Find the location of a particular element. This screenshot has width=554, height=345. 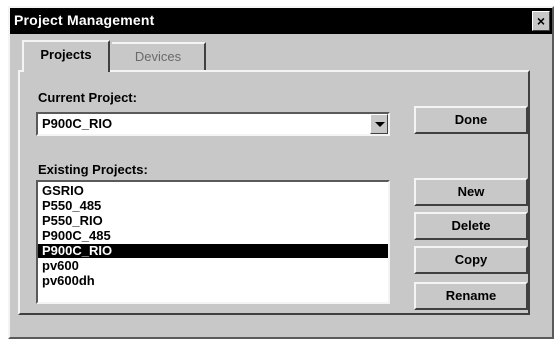

delete-button: Delete is located at coordinates (471, 226).